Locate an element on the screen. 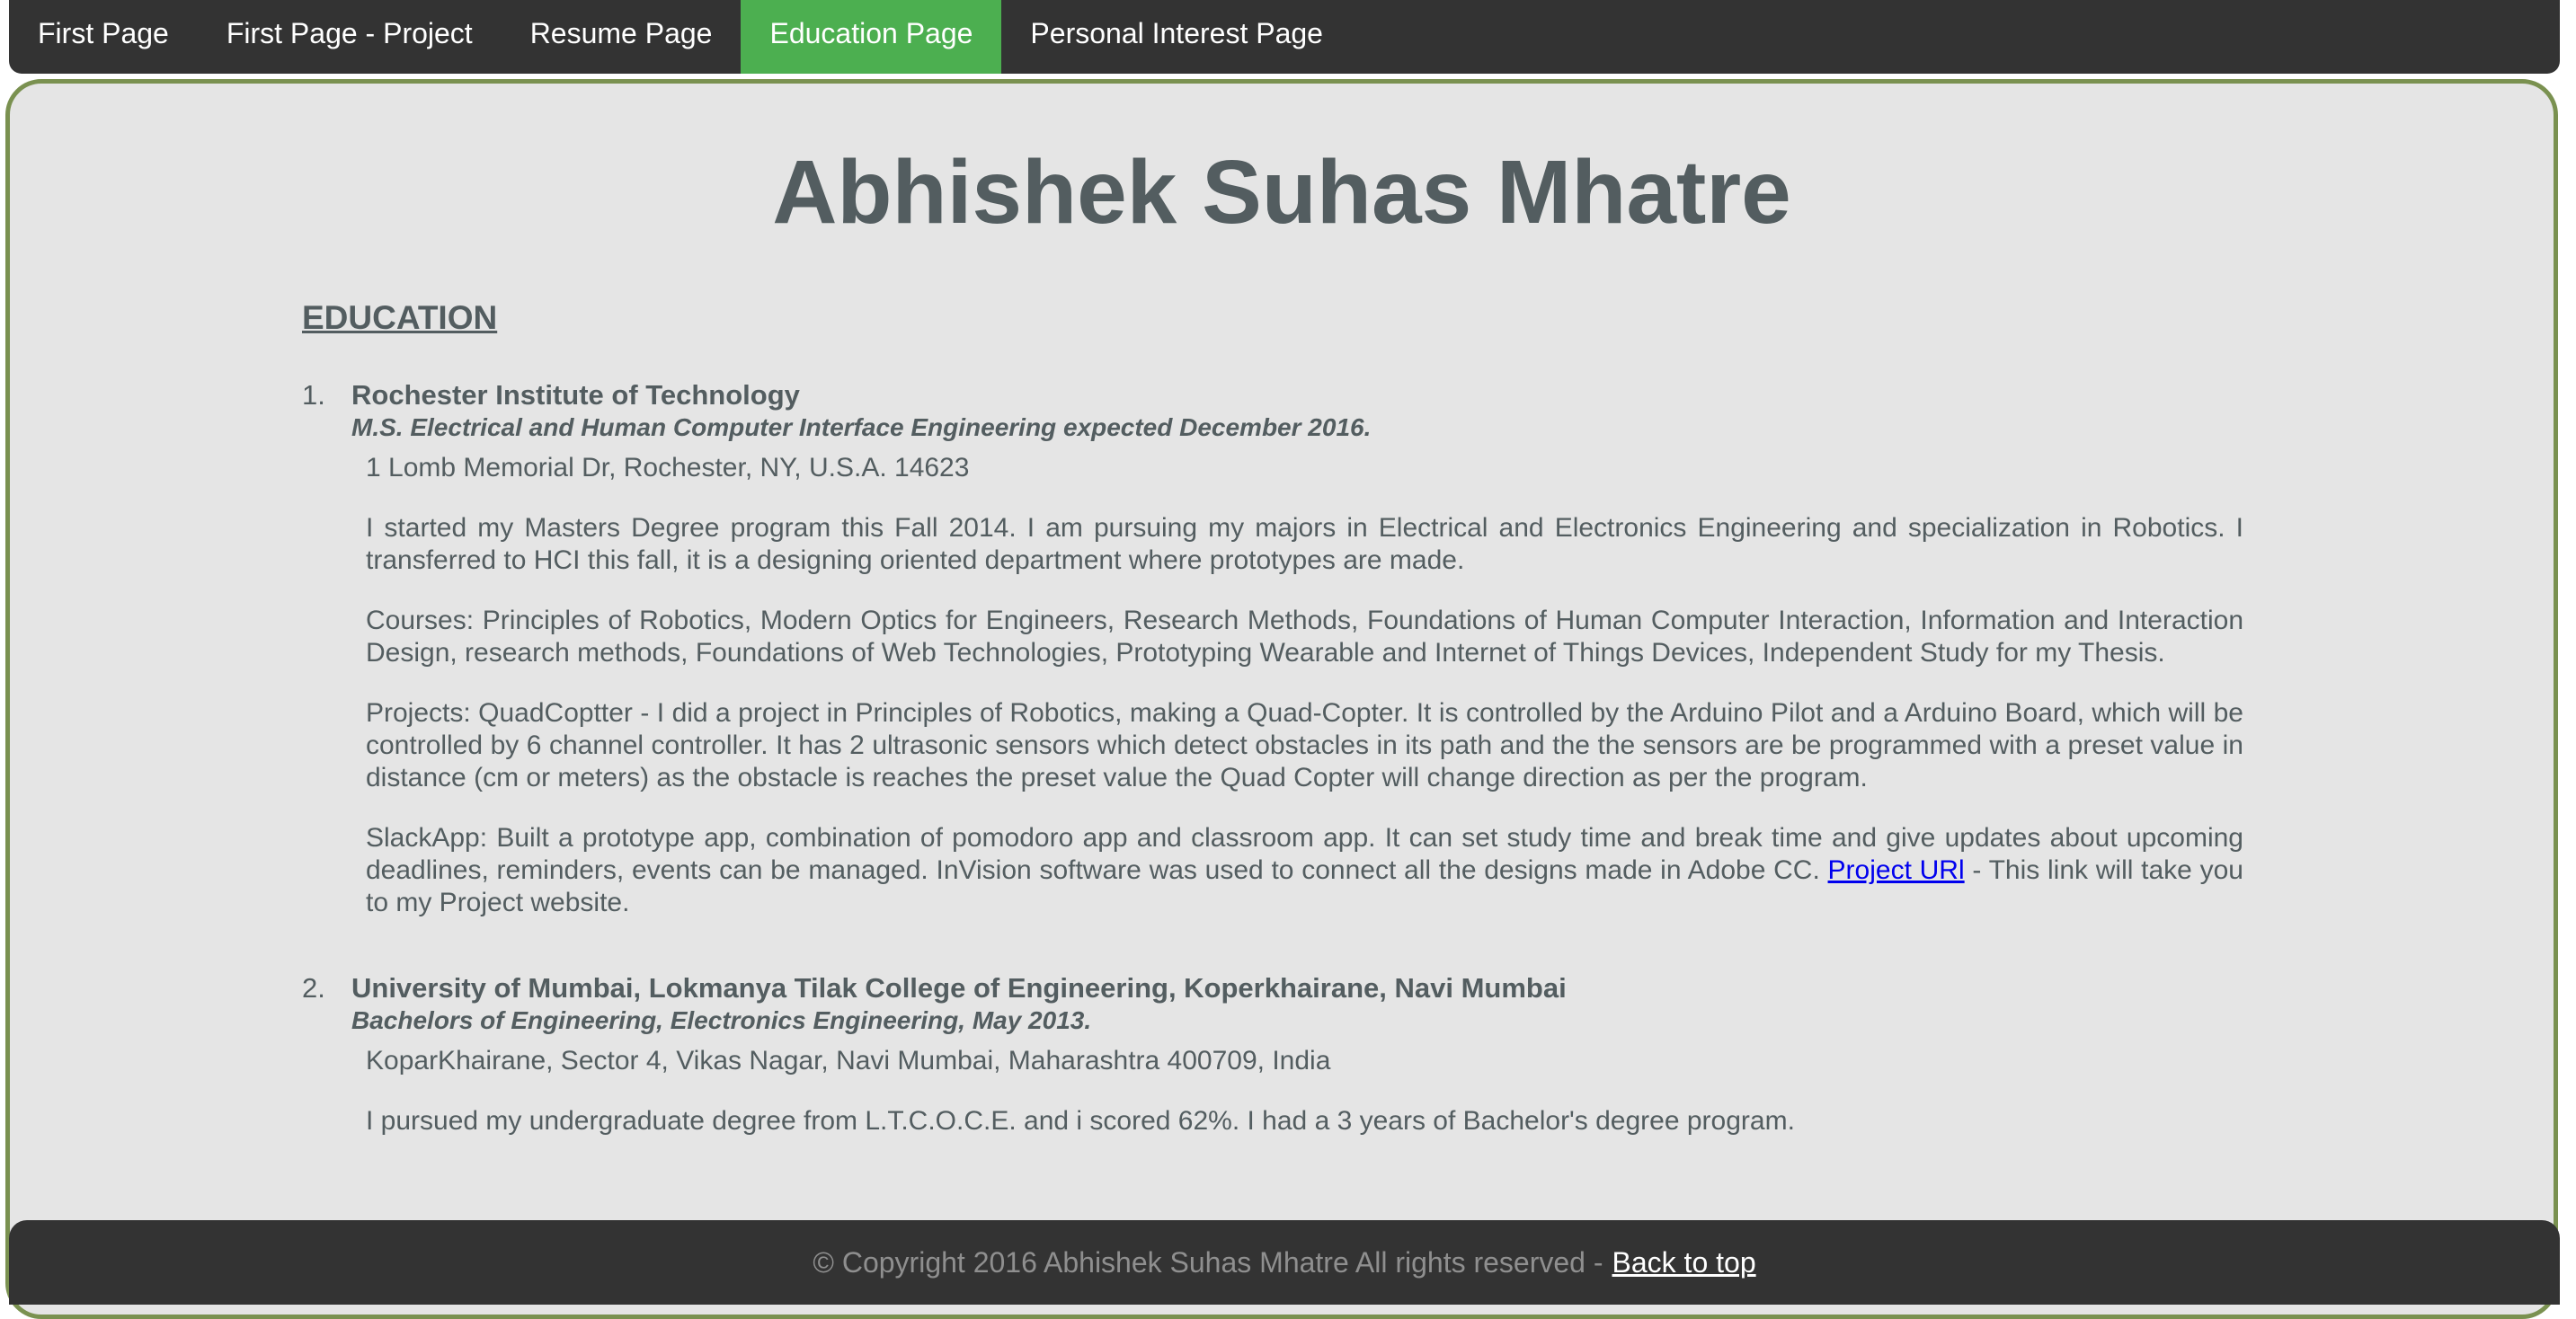 This screenshot has width=2576, height=1319. list-number: 2. is located at coordinates (313, 988).